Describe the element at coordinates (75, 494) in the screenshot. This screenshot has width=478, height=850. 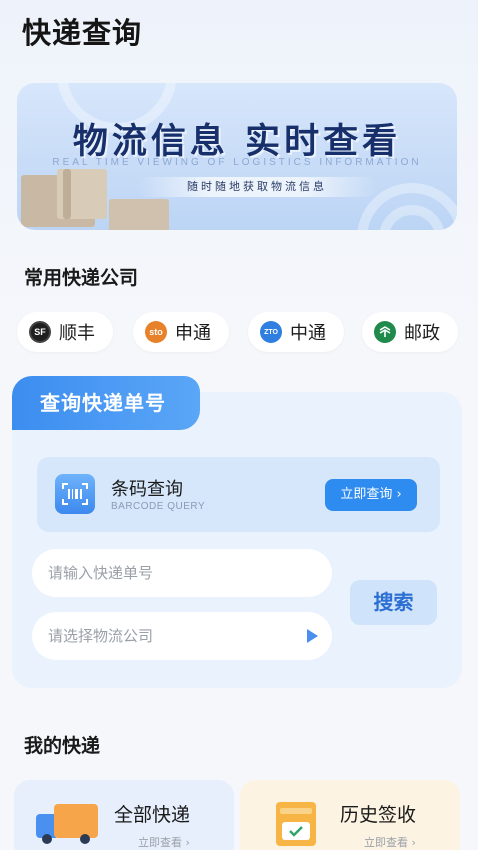
I see `barcode-scan-icon` at that location.